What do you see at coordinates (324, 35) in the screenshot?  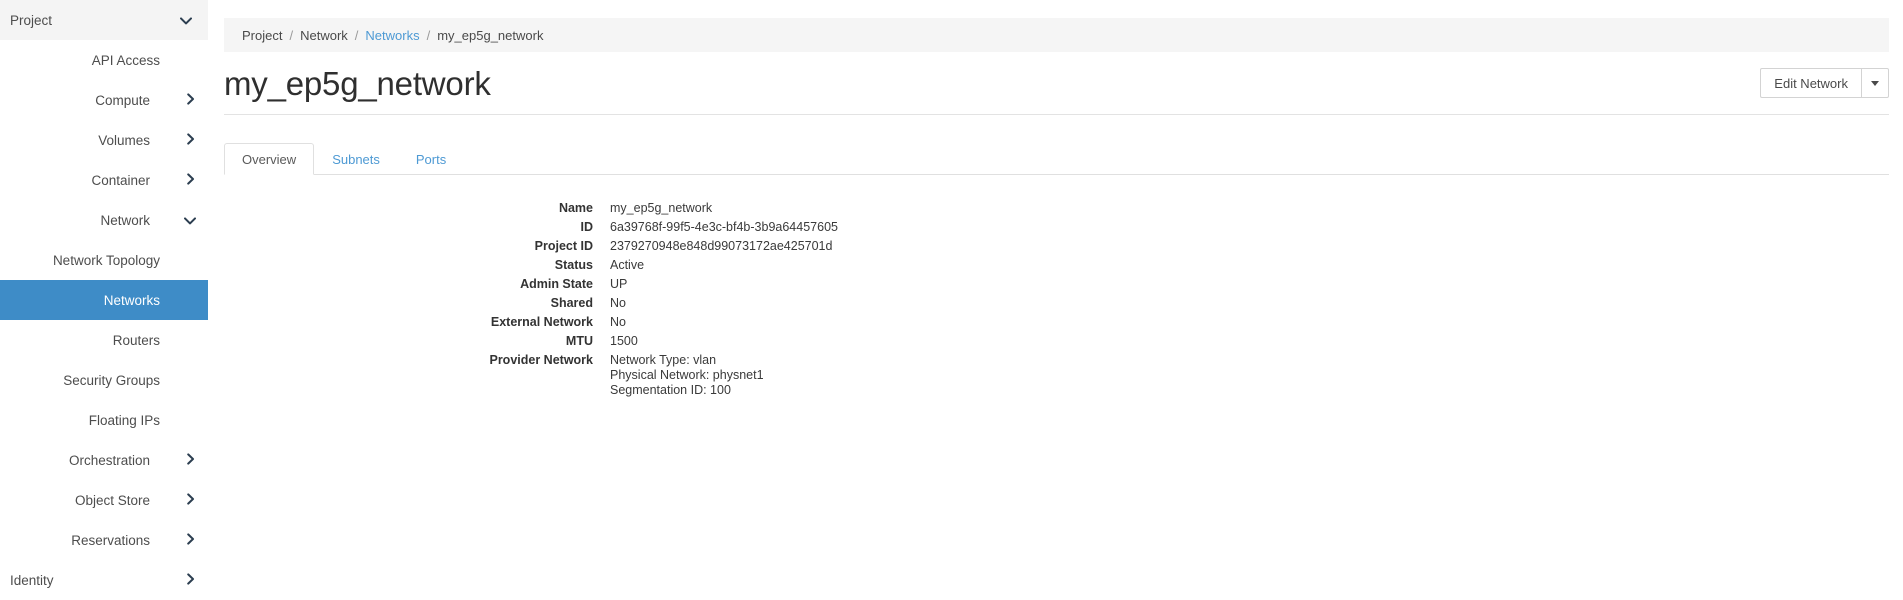 I see `breadcrumb-item-network: Network` at bounding box center [324, 35].